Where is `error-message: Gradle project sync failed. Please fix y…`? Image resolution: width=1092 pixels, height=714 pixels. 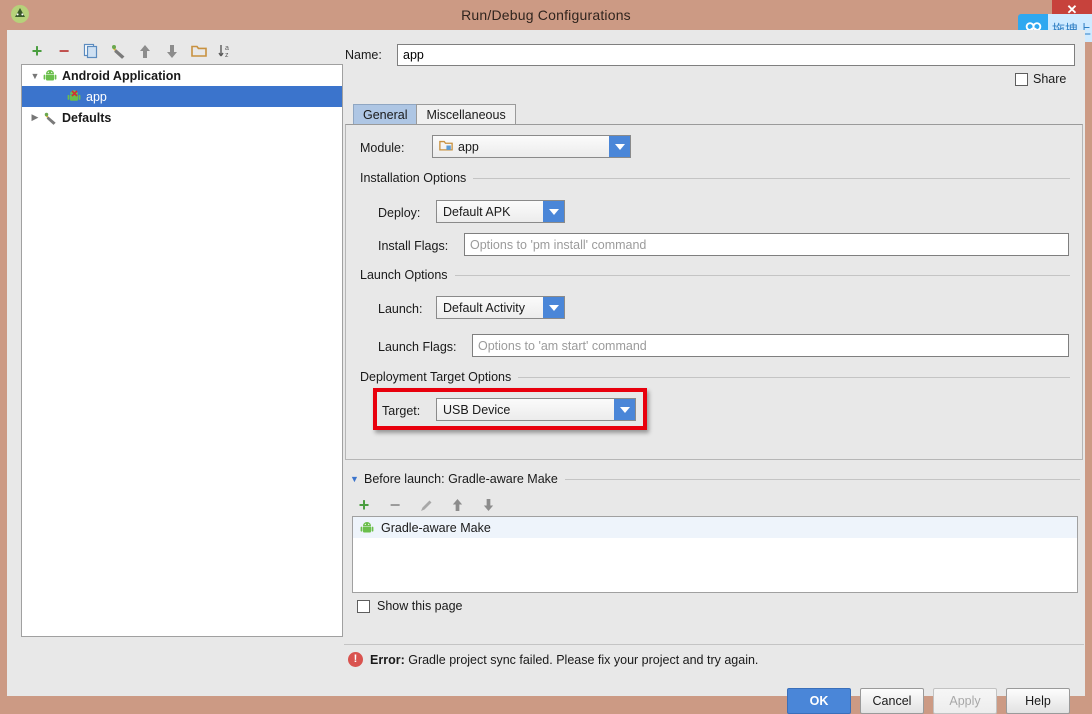 error-message: Gradle project sync failed. Please fix y… is located at coordinates (583, 659).